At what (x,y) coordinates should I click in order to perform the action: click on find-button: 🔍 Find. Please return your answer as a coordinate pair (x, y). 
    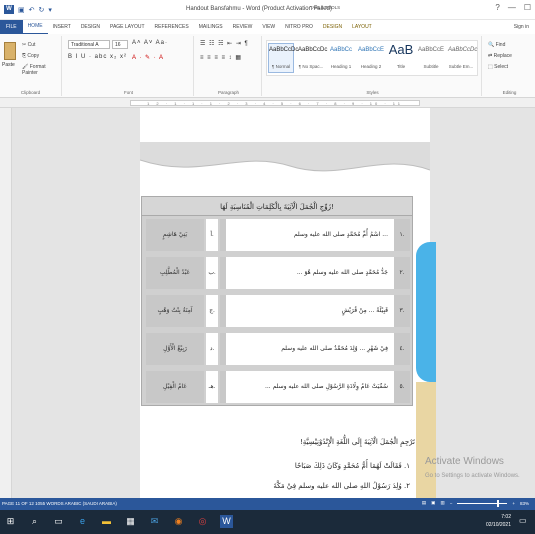
    Looking at the image, I should click on (496, 45).